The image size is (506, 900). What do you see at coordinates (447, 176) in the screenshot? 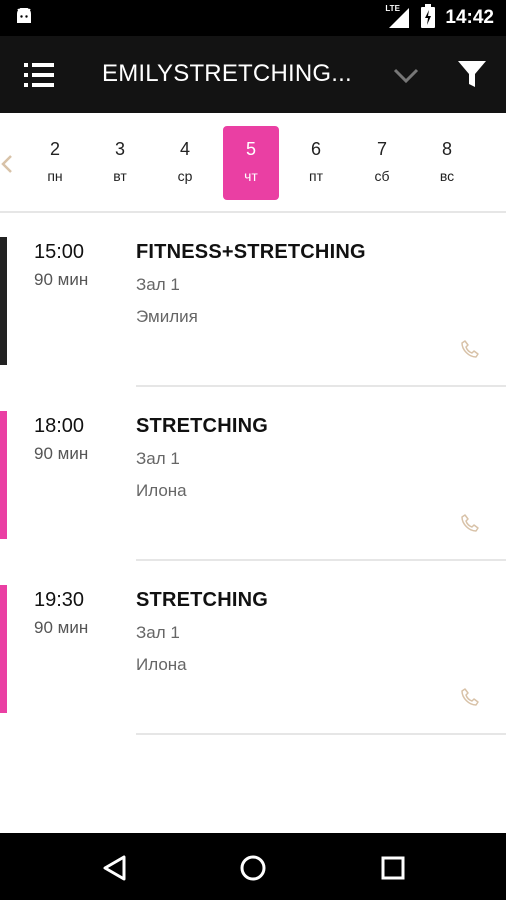
I see `day-weekday: вс` at bounding box center [447, 176].